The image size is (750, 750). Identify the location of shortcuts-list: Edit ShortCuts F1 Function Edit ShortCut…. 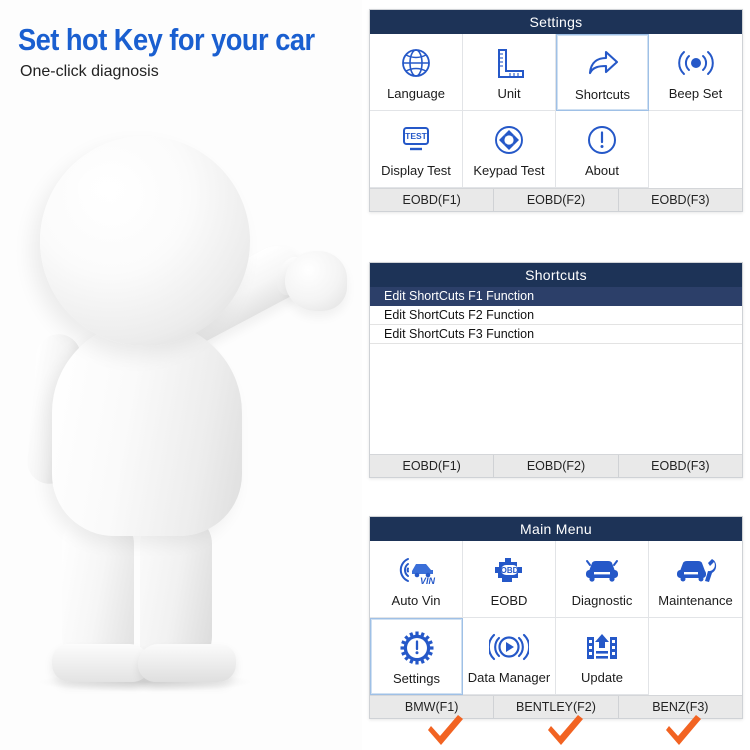
(556, 370).